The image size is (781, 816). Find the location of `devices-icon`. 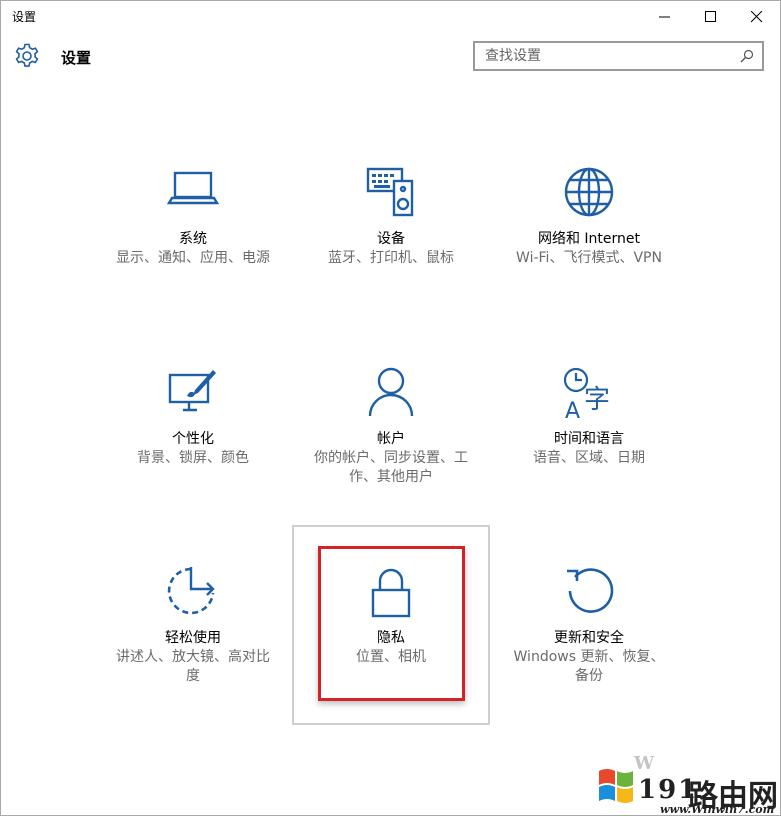

devices-icon is located at coordinates (390, 192).